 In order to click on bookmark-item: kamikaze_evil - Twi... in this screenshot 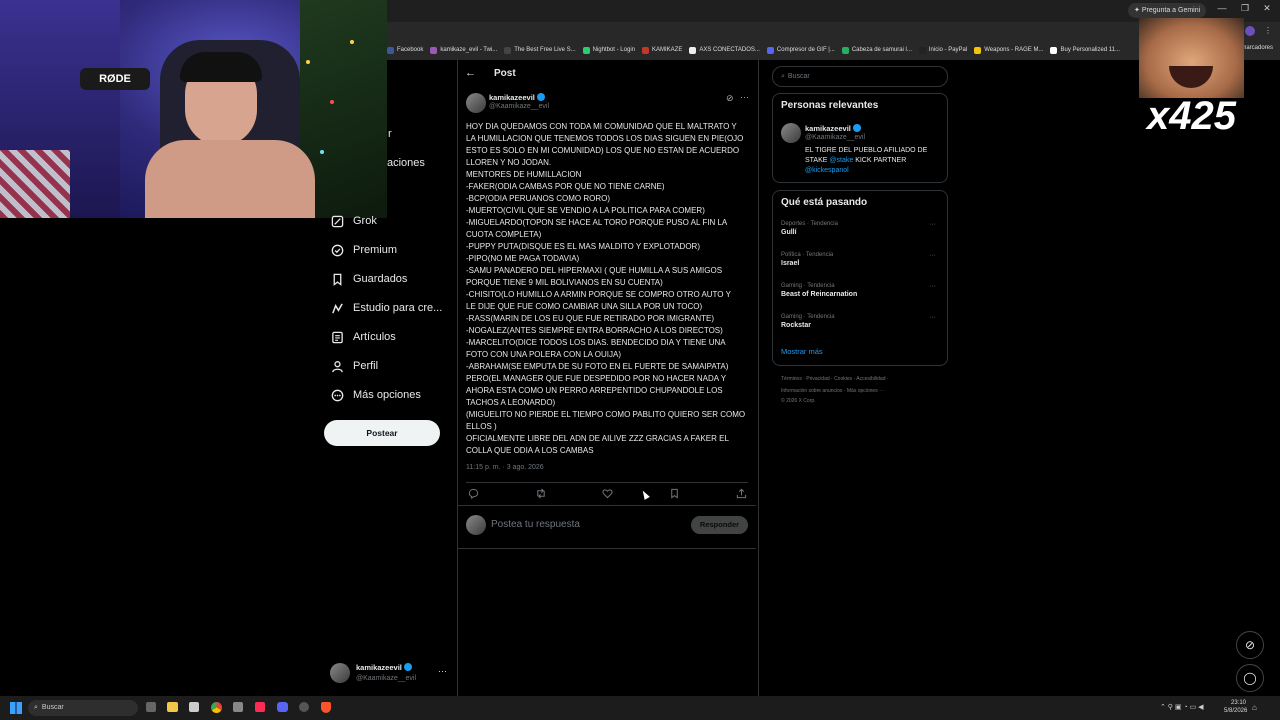, I will do `click(463, 50)`.